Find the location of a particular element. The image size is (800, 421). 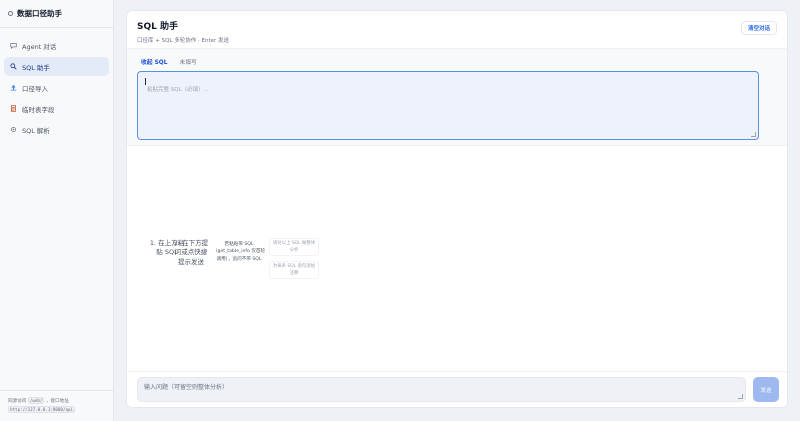

sidebar-item-label: 临时表字段 is located at coordinates (38, 109).